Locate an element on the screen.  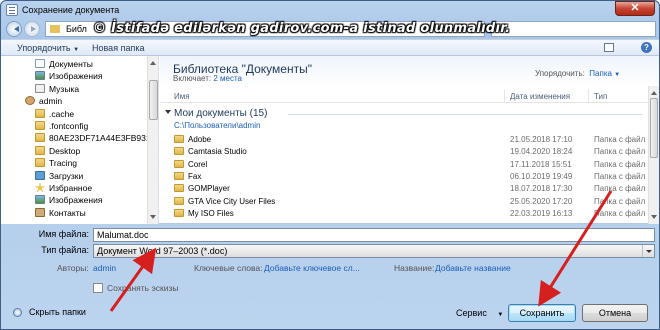
file-name: GOMPlayer is located at coordinates (209, 189).